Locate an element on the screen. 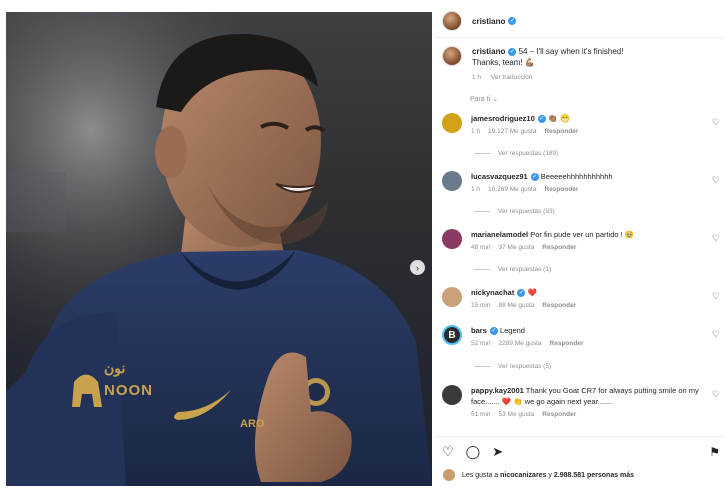 This screenshot has width=728, height=488. chevron-down-icon: ⌄ is located at coordinates (495, 99).